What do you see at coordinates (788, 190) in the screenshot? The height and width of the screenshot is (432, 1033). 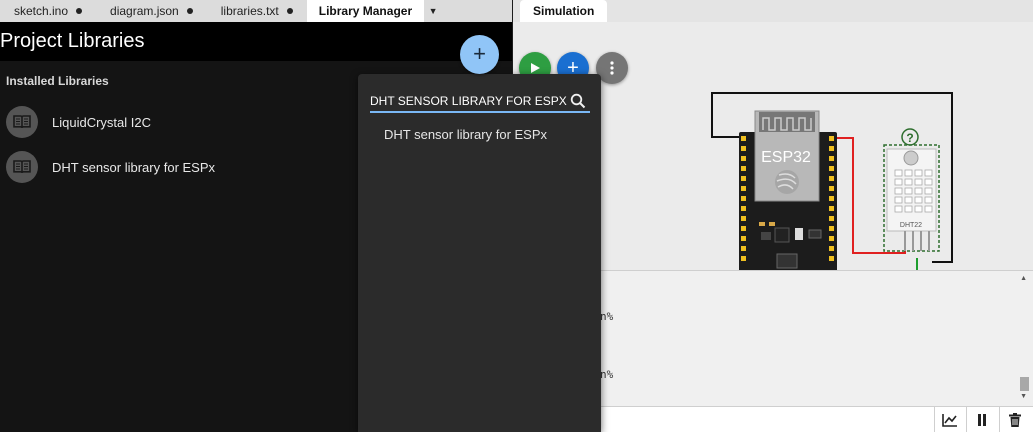 I see `esp32-board` at bounding box center [788, 190].